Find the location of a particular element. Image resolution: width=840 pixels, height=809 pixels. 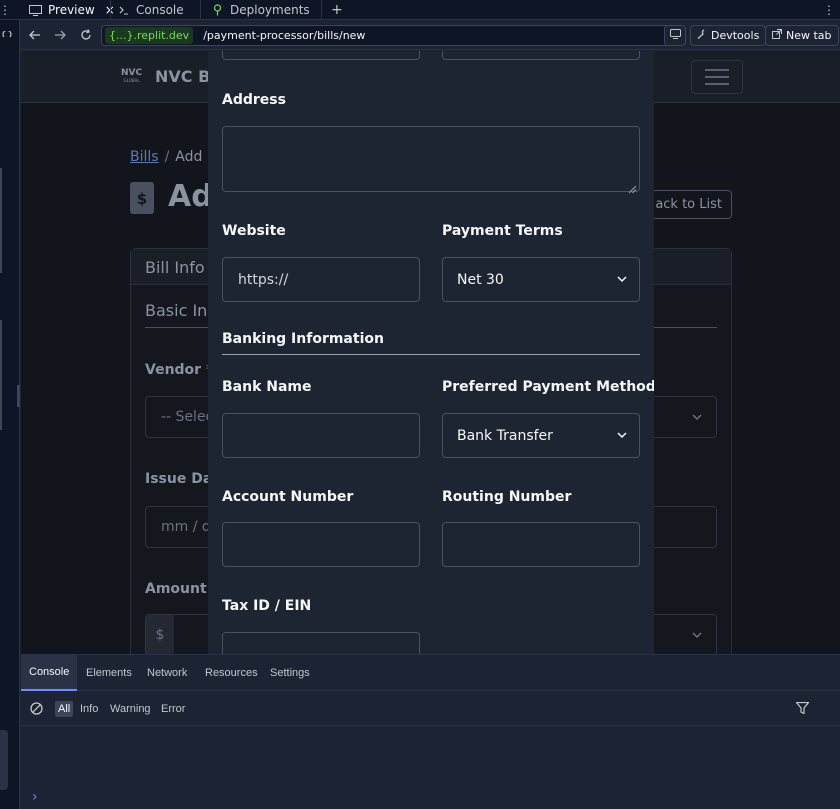

bank-name-label: Bank Name is located at coordinates (267, 387).